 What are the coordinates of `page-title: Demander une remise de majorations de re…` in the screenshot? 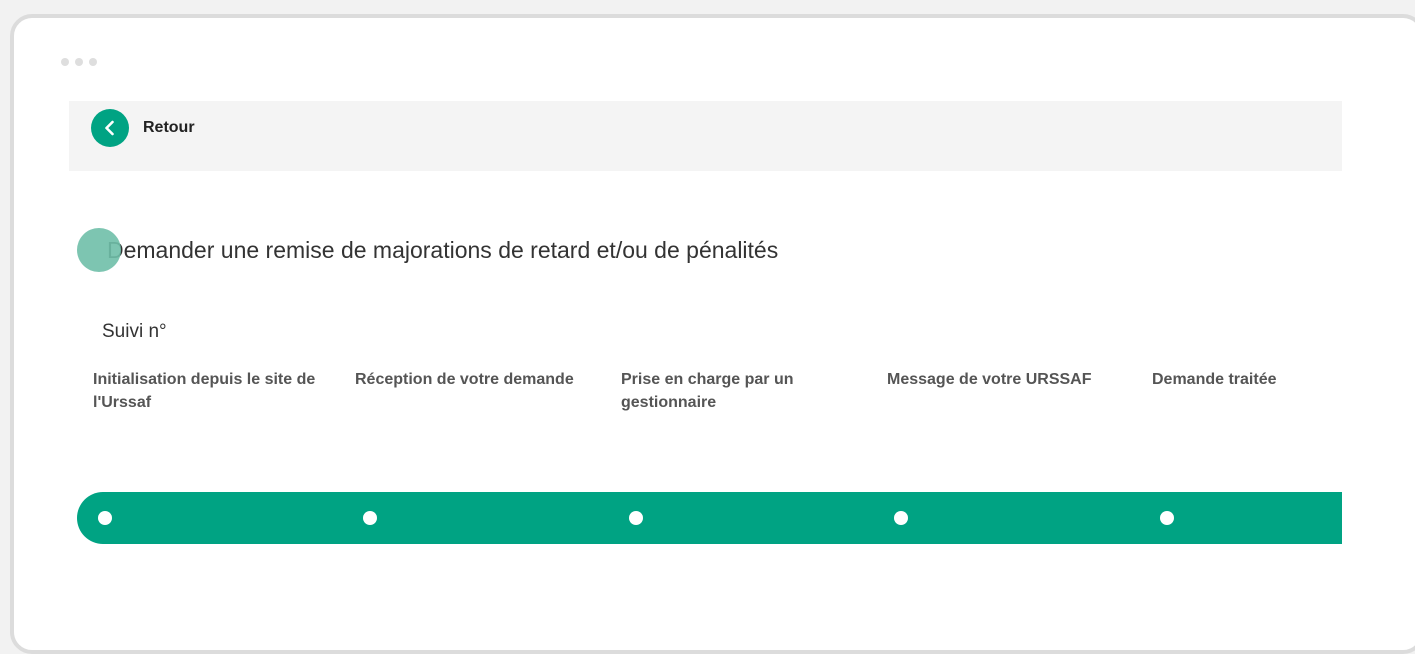 It's located at (443, 249).